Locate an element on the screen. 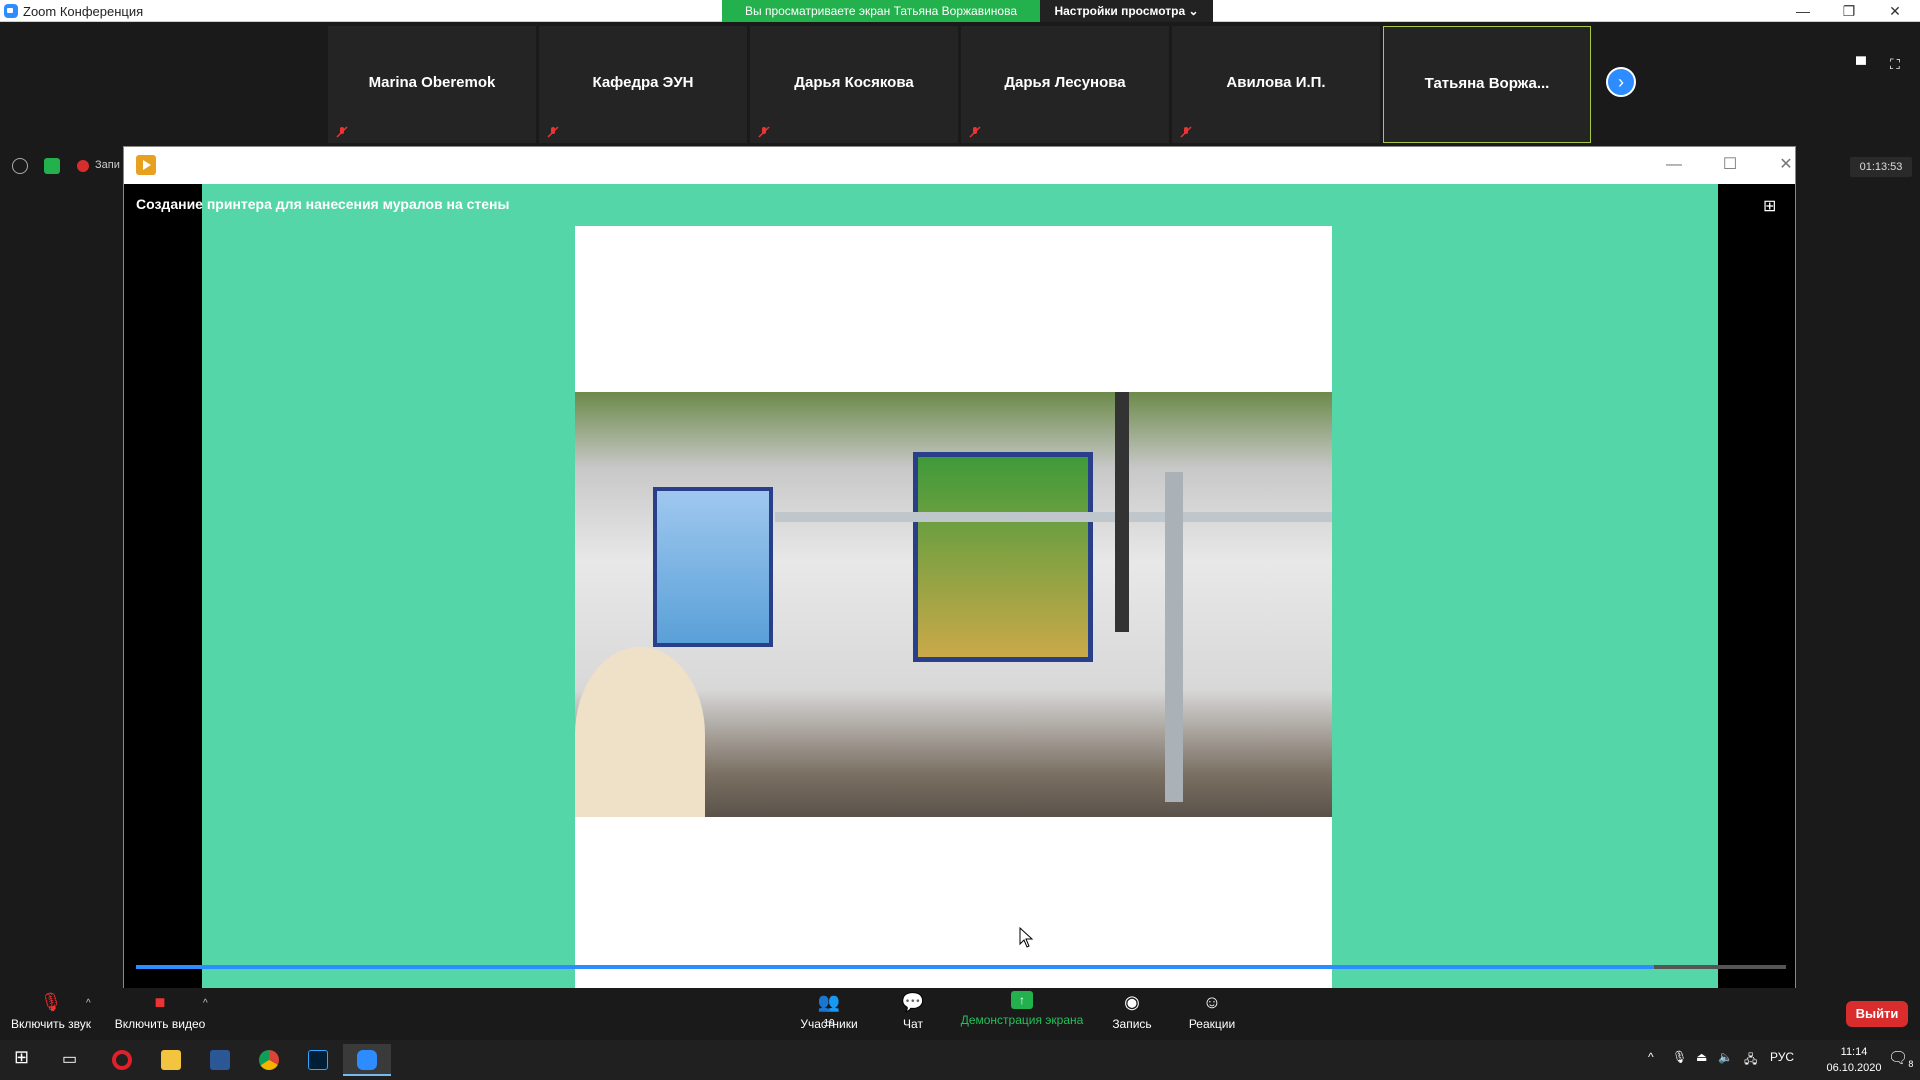 Image resolution: width=1920 pixels, height=1080 pixels. windows-logo-icon: ⊞ is located at coordinates (22, 1057).